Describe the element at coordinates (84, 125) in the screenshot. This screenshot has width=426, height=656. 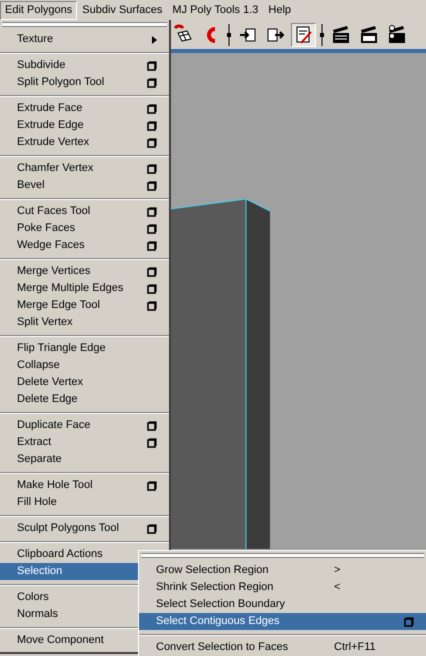
I see `menu-item: Extrude Edge` at that location.